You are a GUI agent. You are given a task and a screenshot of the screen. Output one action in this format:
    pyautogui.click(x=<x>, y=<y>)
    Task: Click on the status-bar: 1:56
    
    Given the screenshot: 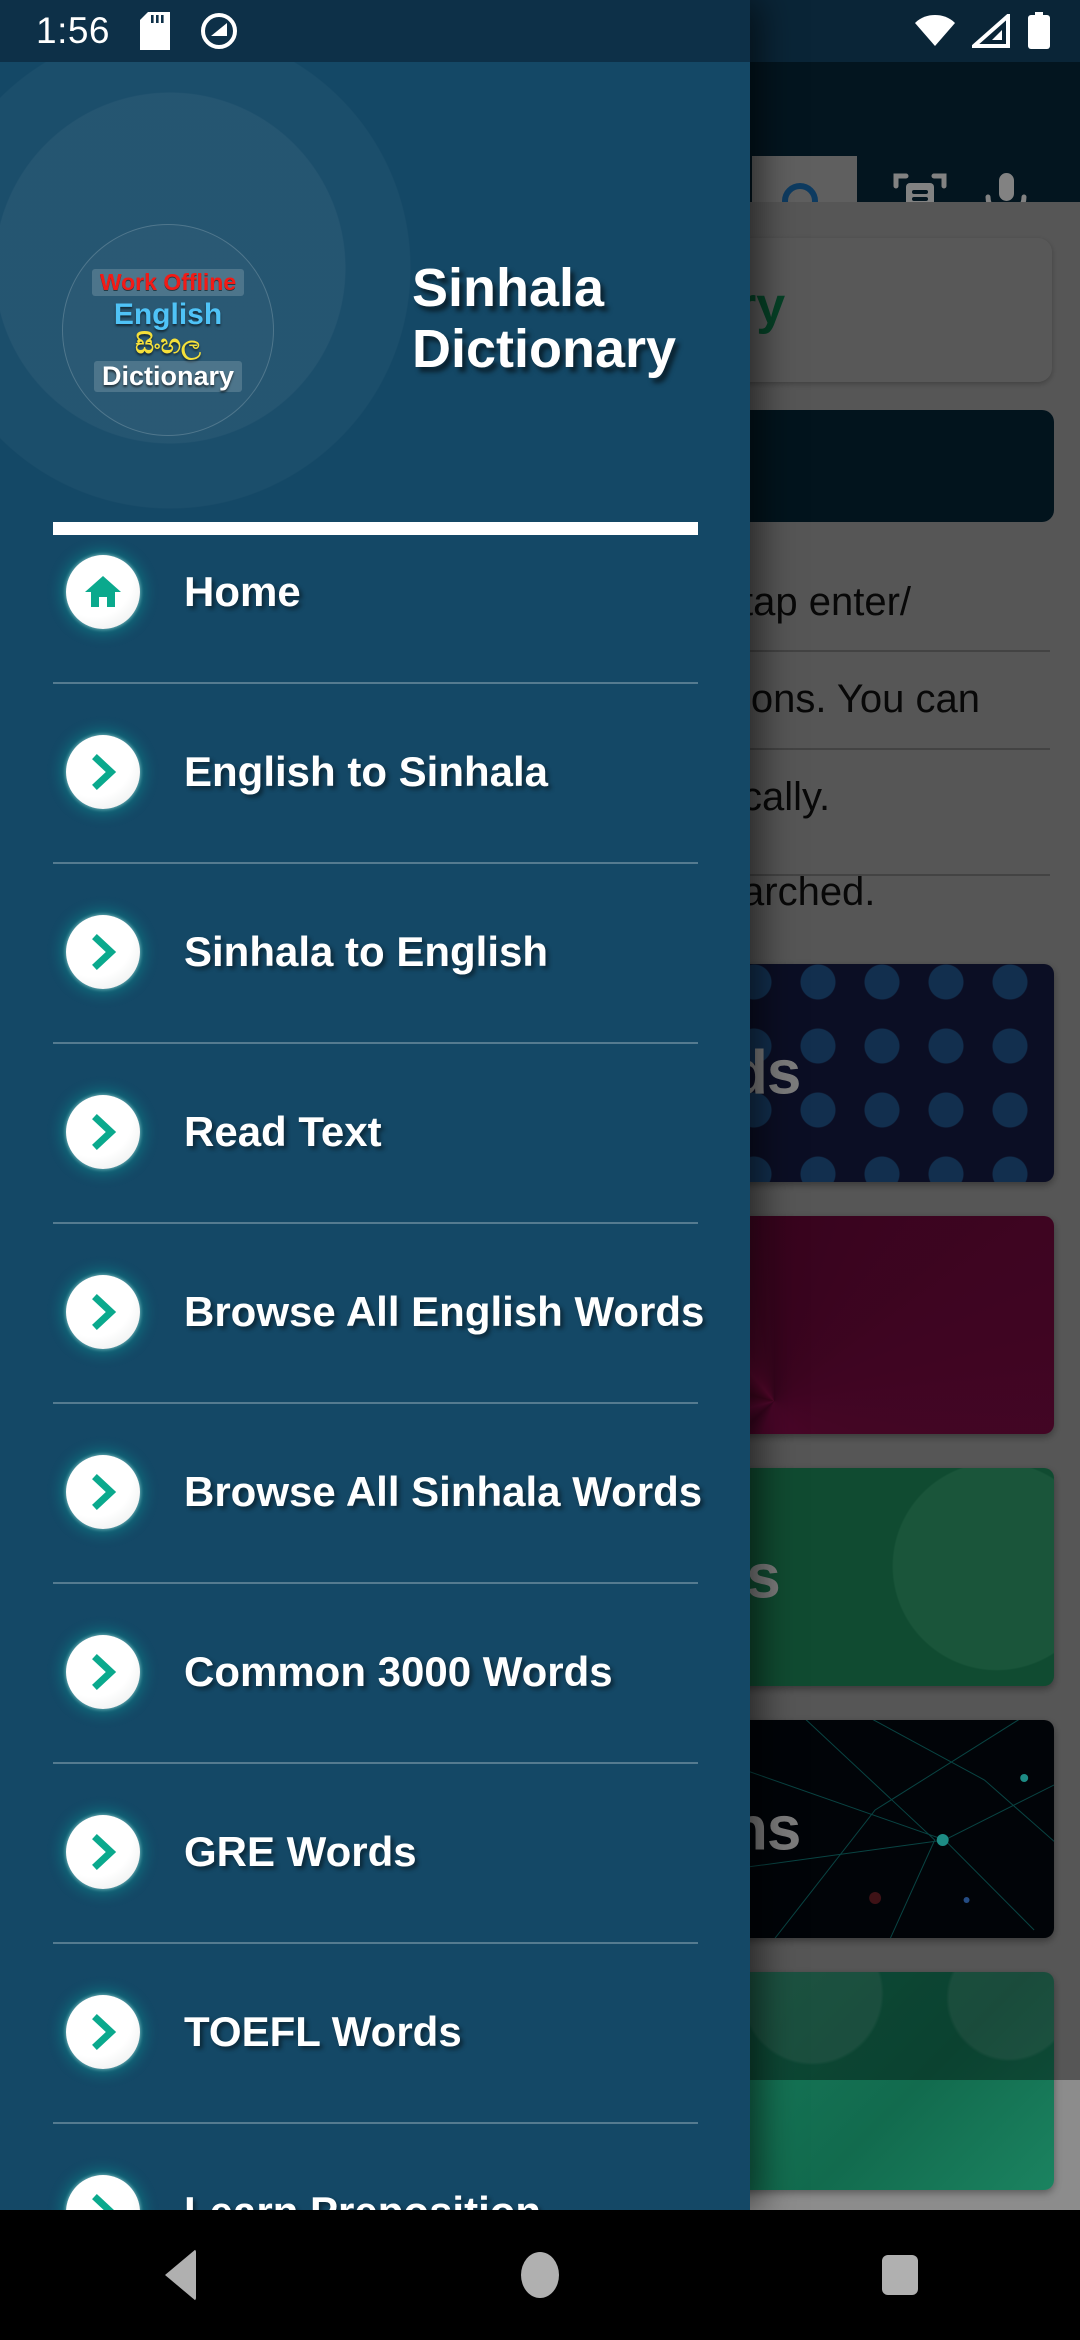 What is the action you would take?
    pyautogui.click(x=375, y=31)
    